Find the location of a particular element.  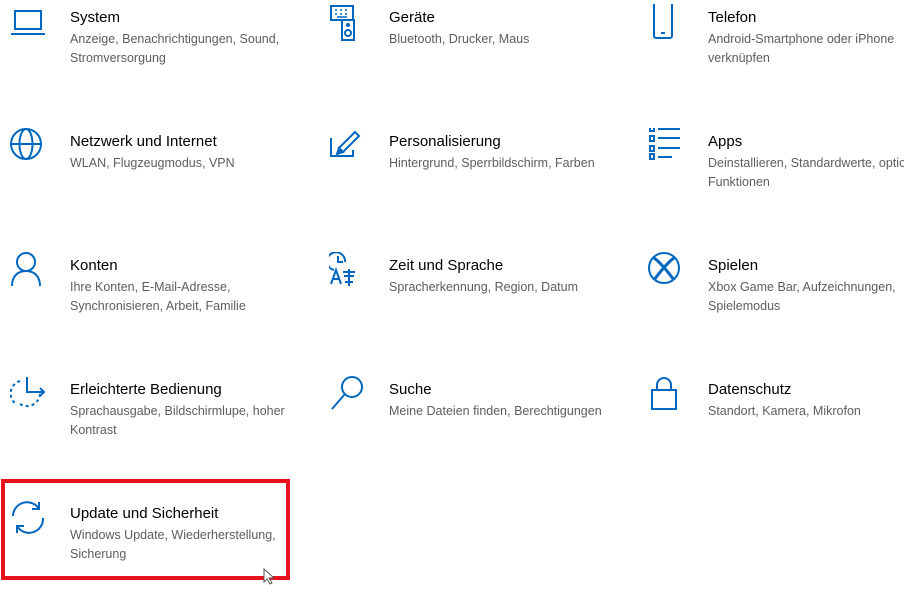

person-icon is located at coordinates (30, 272).